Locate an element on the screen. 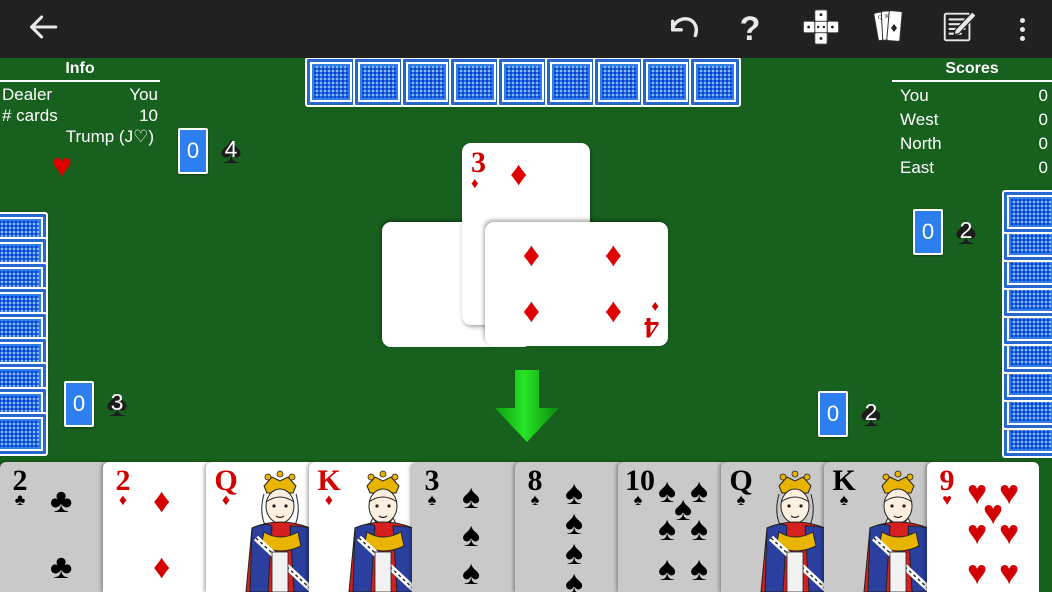  hand-card-9-index: K ♠ is located at coordinates (844, 486).